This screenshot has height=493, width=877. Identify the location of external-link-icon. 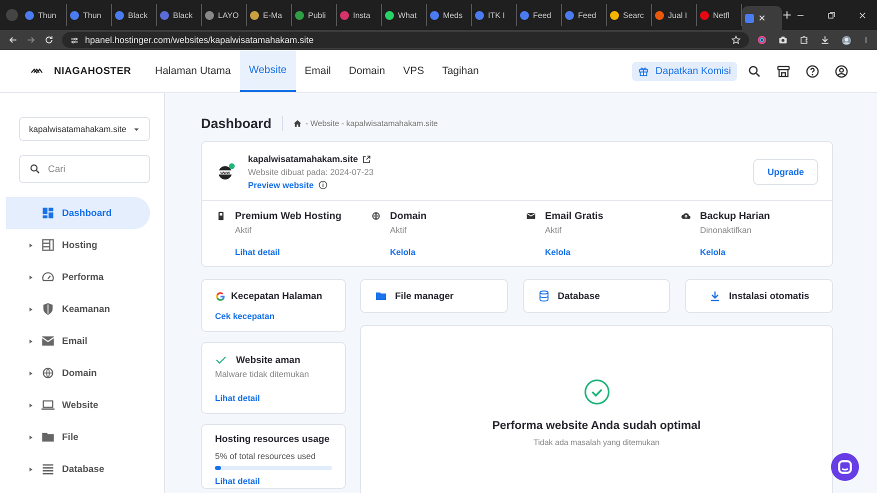
(367, 159).